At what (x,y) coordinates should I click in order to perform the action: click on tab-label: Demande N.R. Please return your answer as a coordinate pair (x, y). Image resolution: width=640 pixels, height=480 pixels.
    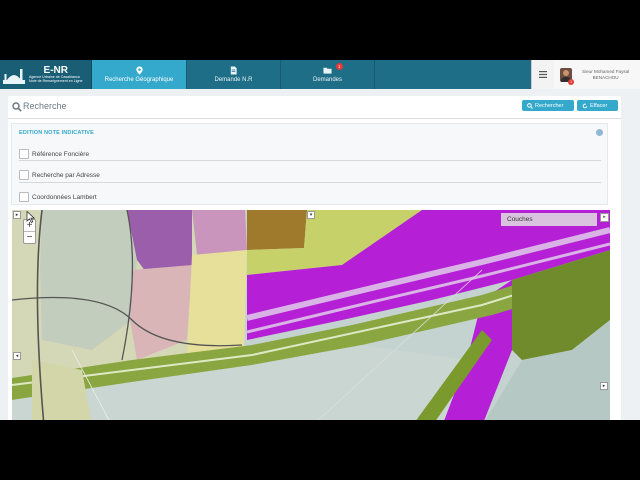
    Looking at the image, I should click on (233, 80).